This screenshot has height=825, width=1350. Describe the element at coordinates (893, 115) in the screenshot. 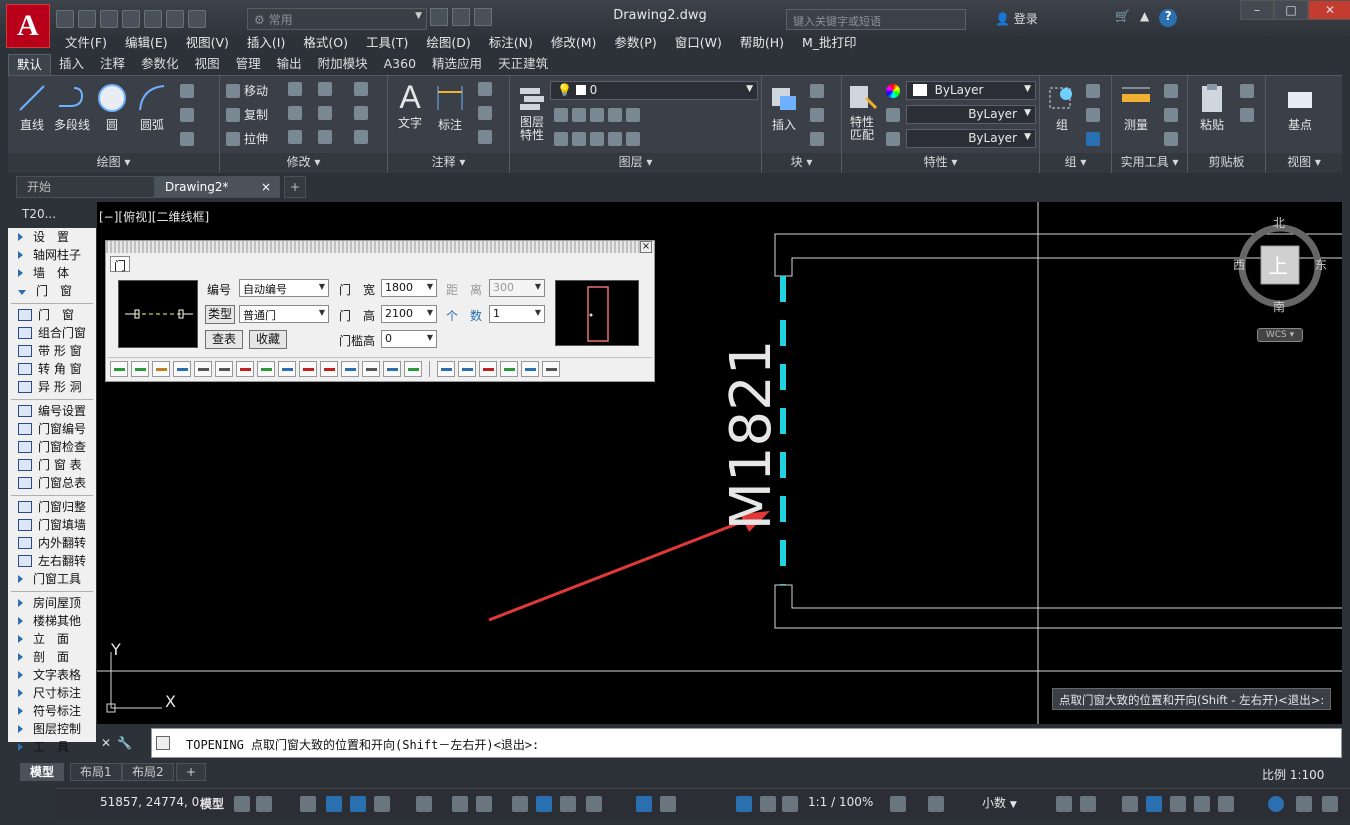

I see `lineweight-tool` at that location.